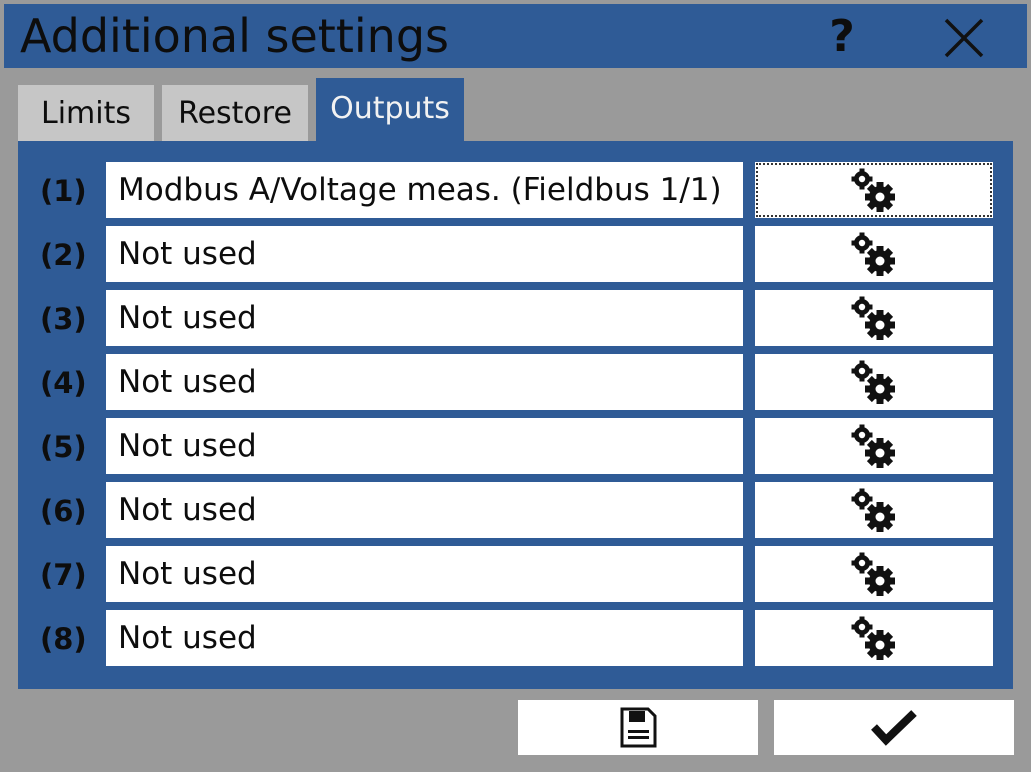 Image resolution: width=1031 pixels, height=772 pixels. I want to click on output-row: (7) Not used, so click(515, 574).